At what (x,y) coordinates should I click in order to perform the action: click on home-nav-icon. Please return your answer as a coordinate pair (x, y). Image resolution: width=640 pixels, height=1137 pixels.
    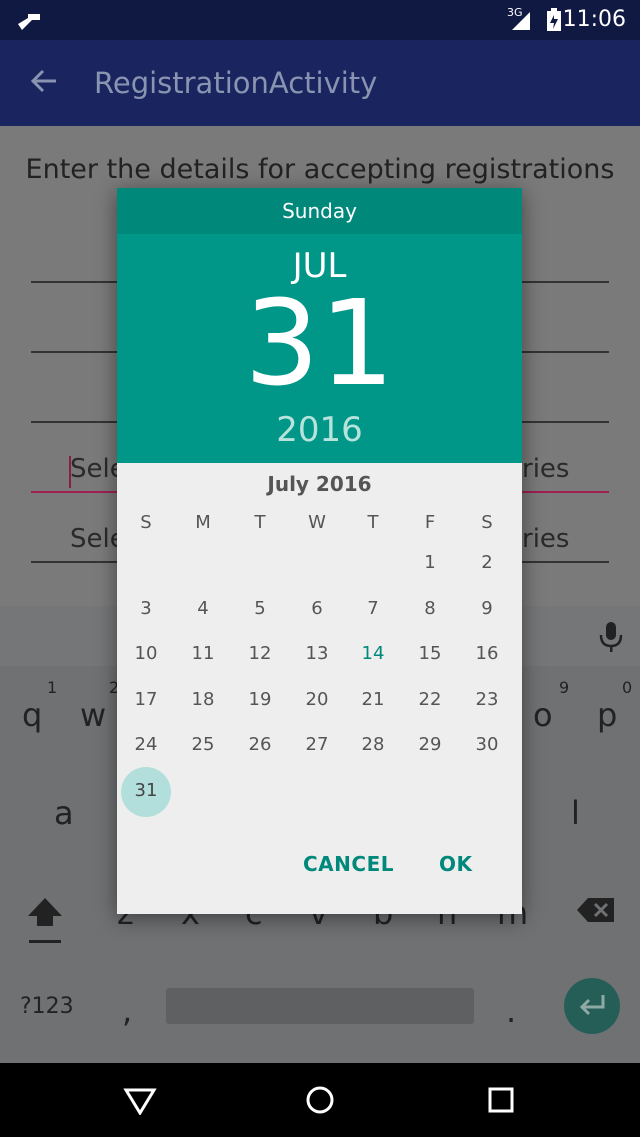
    Looking at the image, I should click on (320, 1100).